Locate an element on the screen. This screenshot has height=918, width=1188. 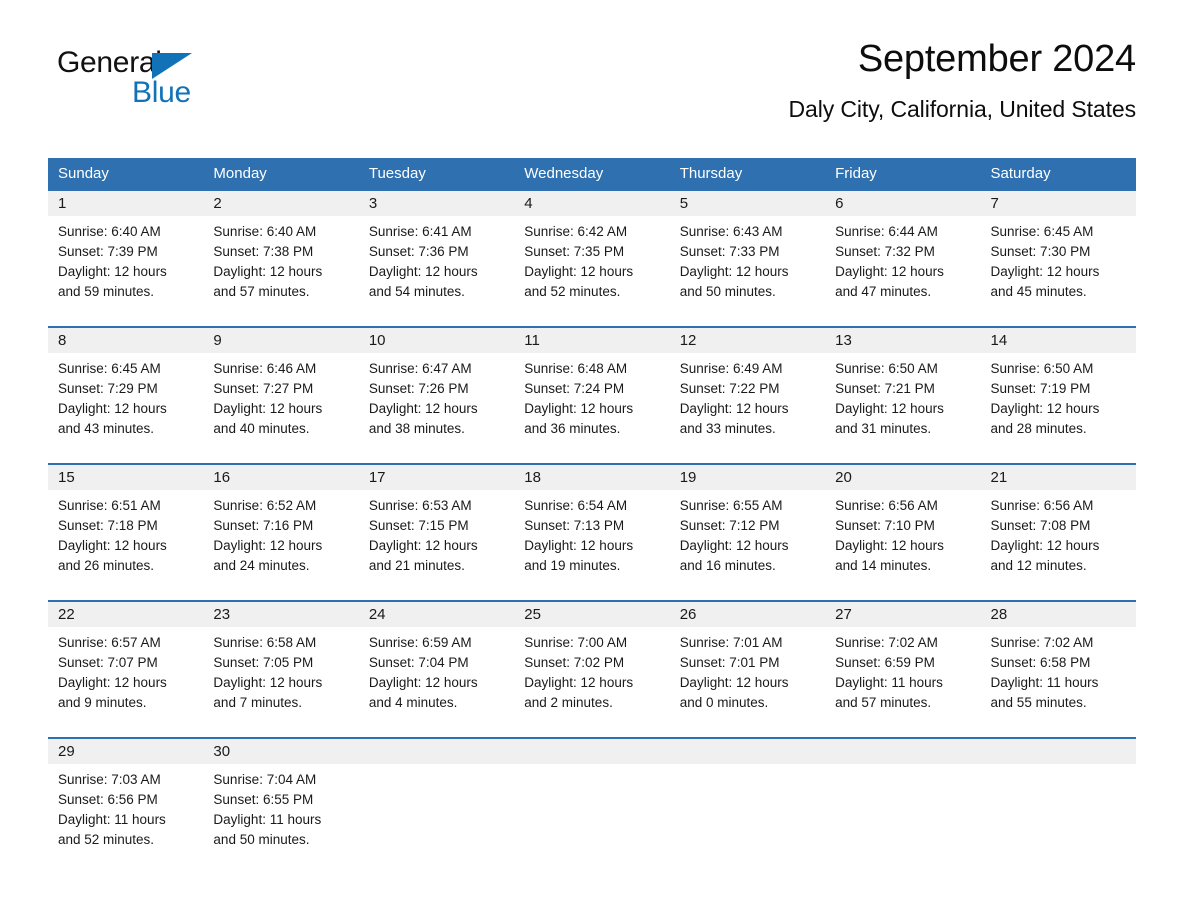
day-number: 16 is located at coordinates (280, 477).